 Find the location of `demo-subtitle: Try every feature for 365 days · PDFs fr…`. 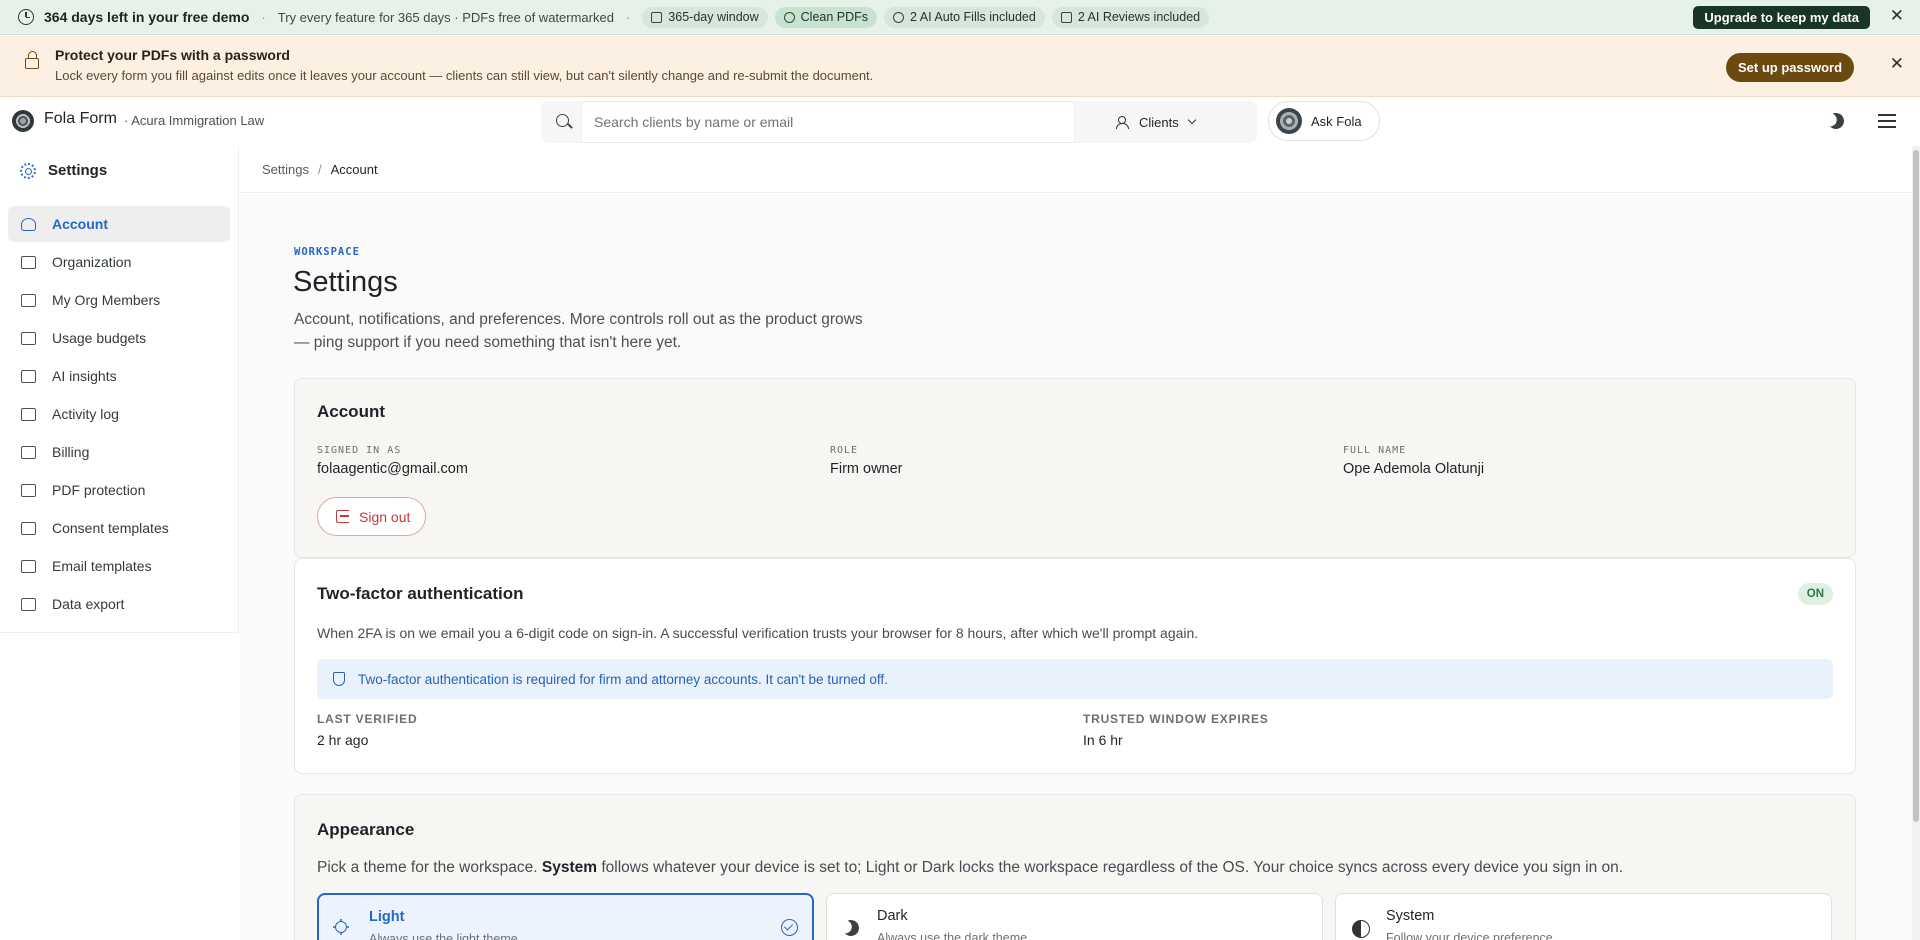

demo-subtitle: Try every feature for 365 days · PDFs fr… is located at coordinates (445, 17).